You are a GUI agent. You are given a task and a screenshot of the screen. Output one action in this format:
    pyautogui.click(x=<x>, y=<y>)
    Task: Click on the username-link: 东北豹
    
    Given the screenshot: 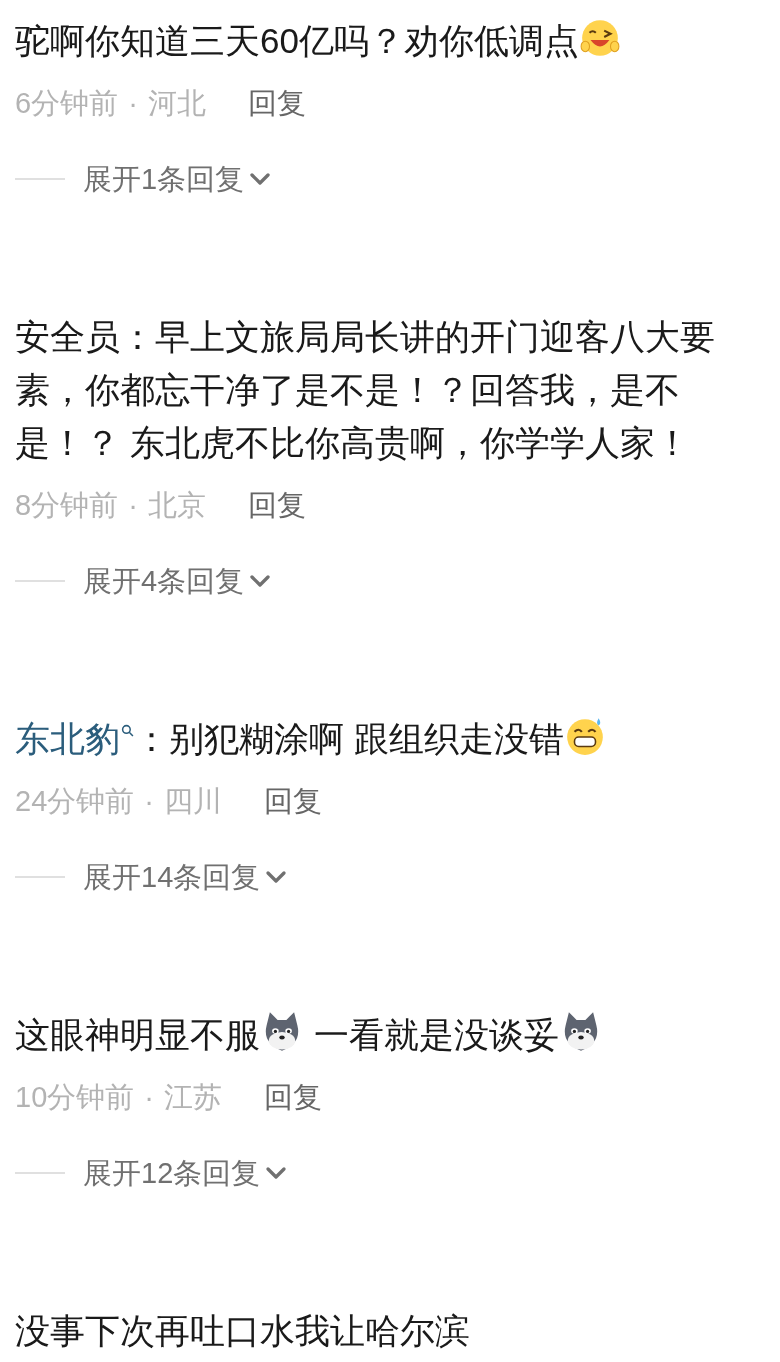 What is the action you would take?
    pyautogui.click(x=74, y=738)
    